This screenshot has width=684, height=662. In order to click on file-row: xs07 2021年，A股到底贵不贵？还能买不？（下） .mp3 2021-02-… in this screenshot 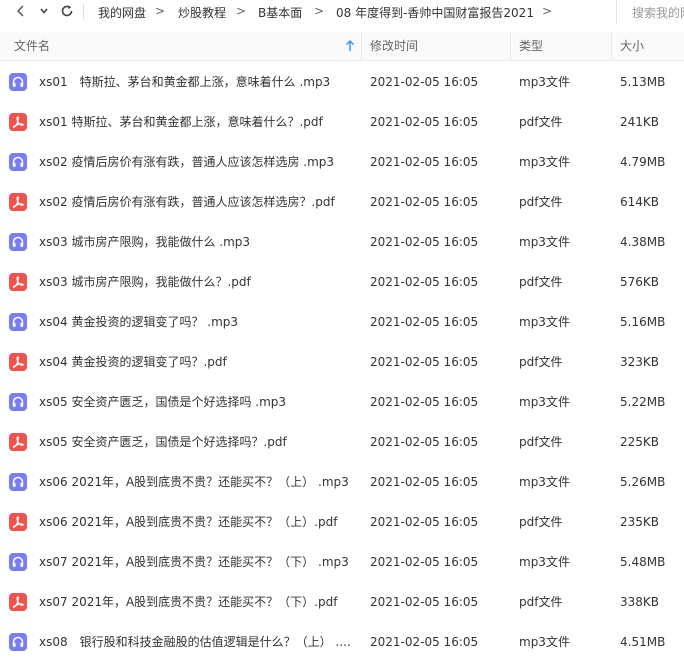, I will do `click(342, 562)`.